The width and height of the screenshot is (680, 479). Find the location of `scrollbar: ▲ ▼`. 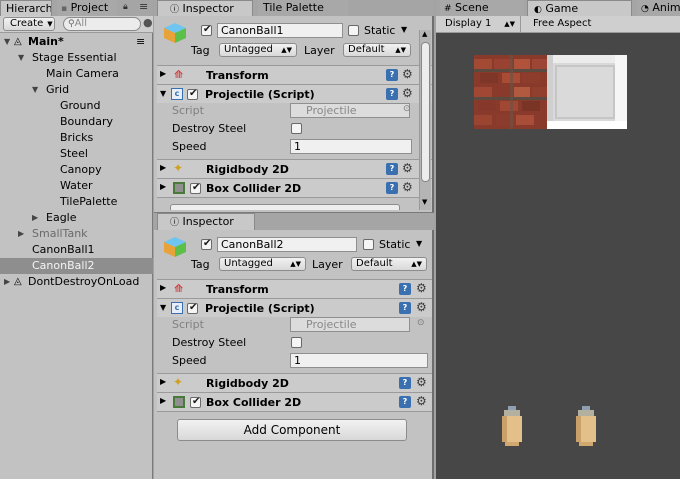

scrollbar: ▲ ▼ is located at coordinates (425, 120).